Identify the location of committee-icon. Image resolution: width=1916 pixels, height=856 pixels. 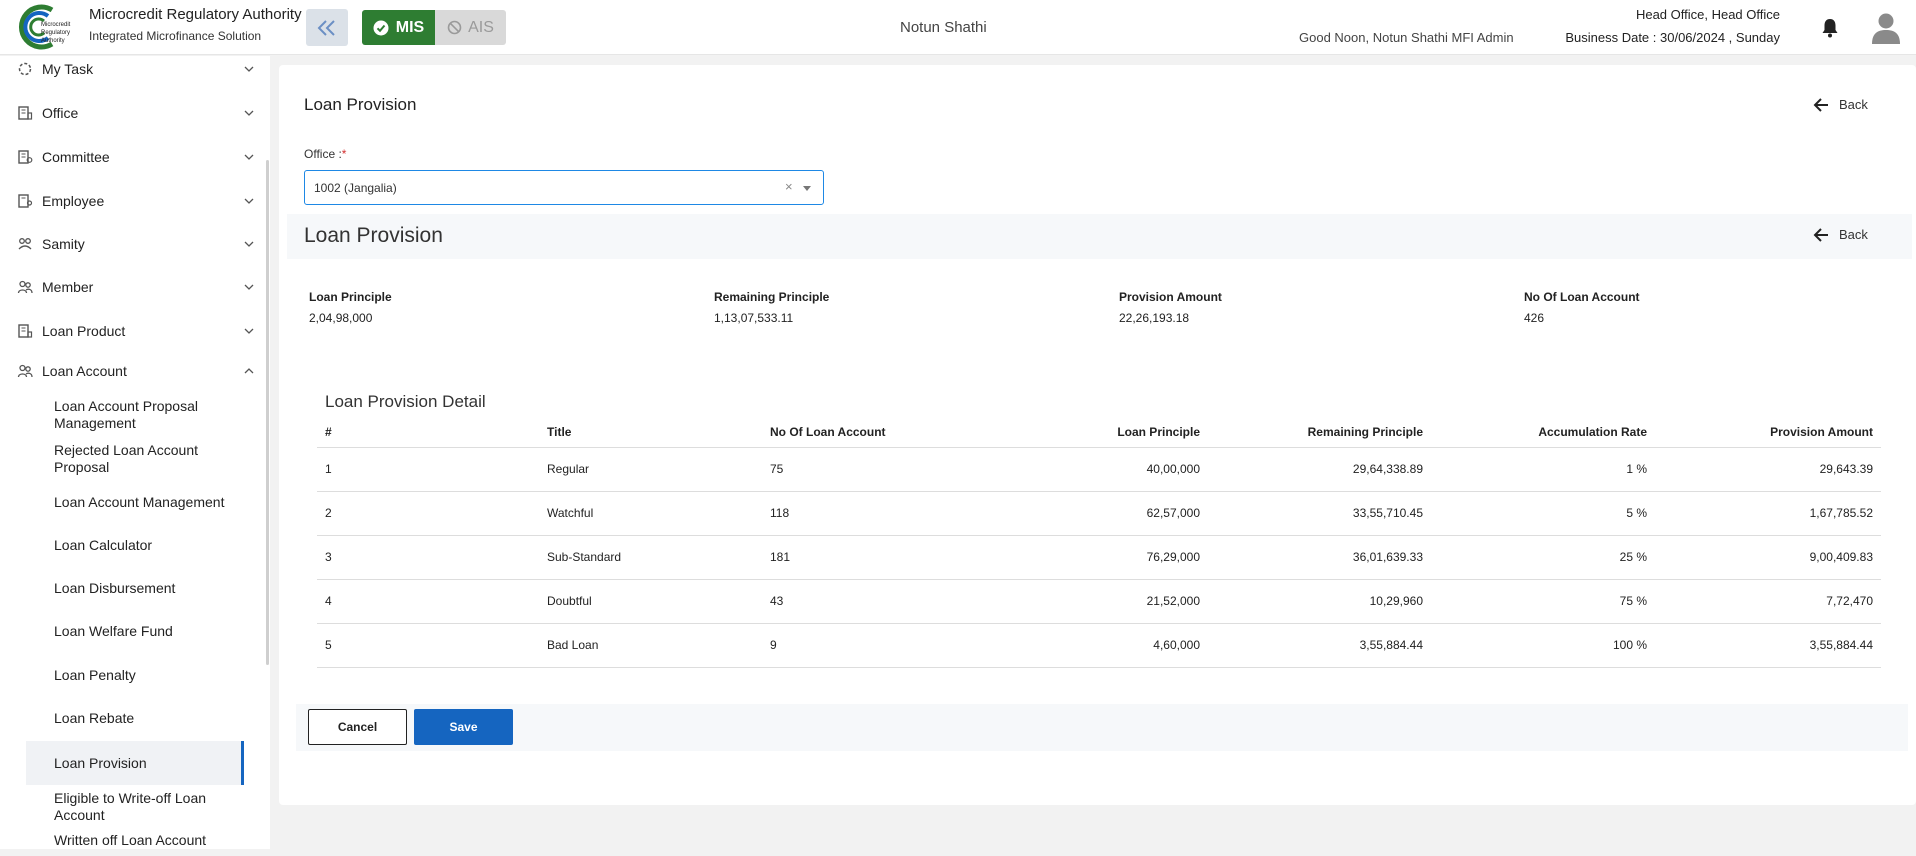
(25, 157).